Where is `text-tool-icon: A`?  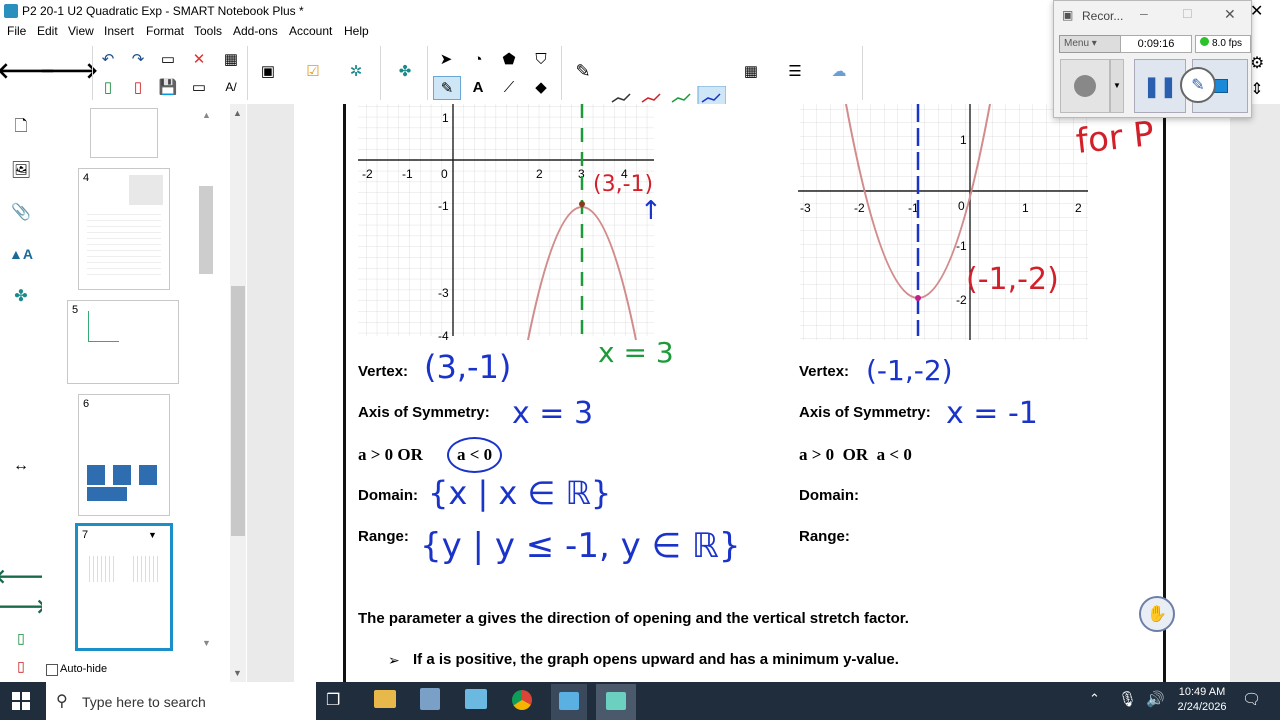
text-tool-icon: A is located at coordinates (478, 87).